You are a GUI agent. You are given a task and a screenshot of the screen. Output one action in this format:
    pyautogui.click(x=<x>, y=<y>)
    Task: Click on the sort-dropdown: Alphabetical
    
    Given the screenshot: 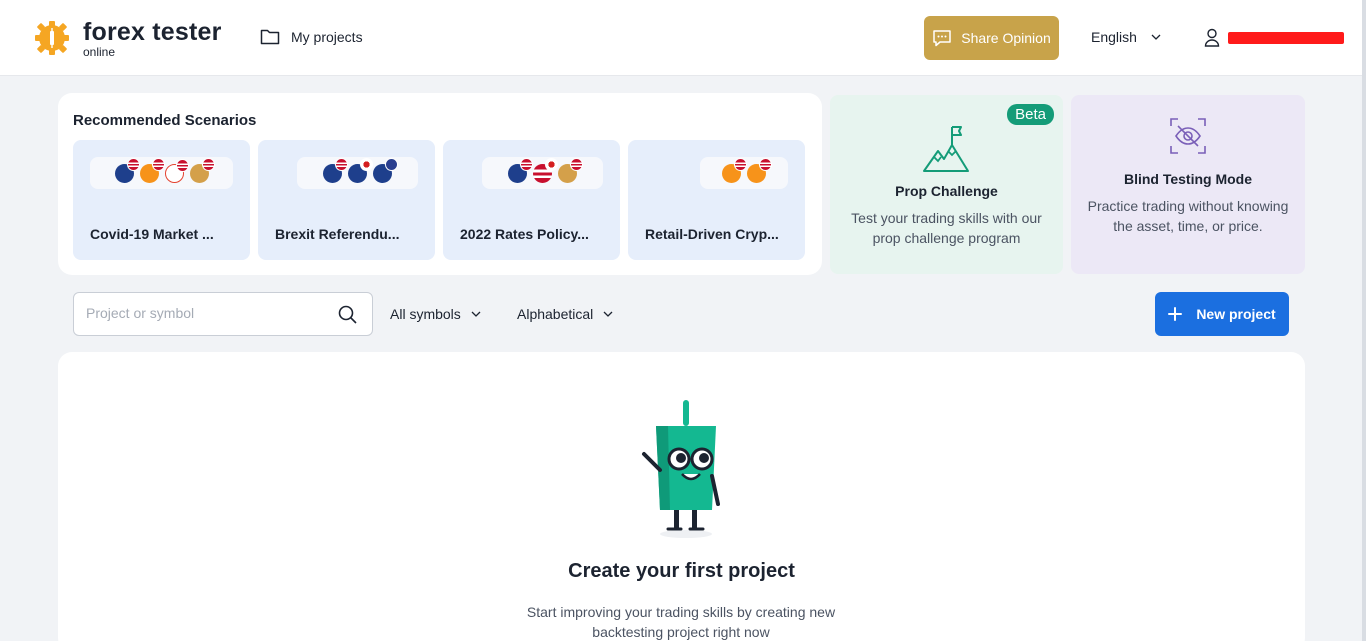 What is the action you would take?
    pyautogui.click(x=565, y=314)
    